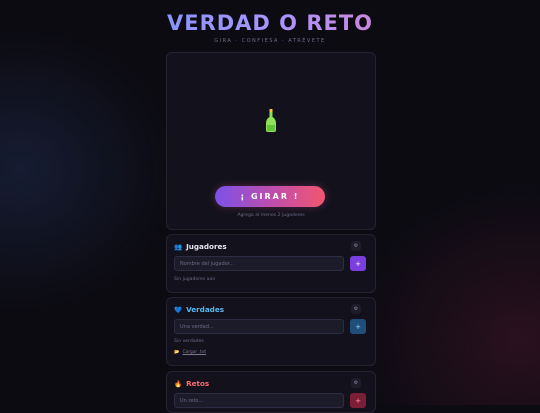 The height and width of the screenshot is (413, 540). Describe the element at coordinates (178, 383) in the screenshot. I see `dares-icon: 🔥` at that location.